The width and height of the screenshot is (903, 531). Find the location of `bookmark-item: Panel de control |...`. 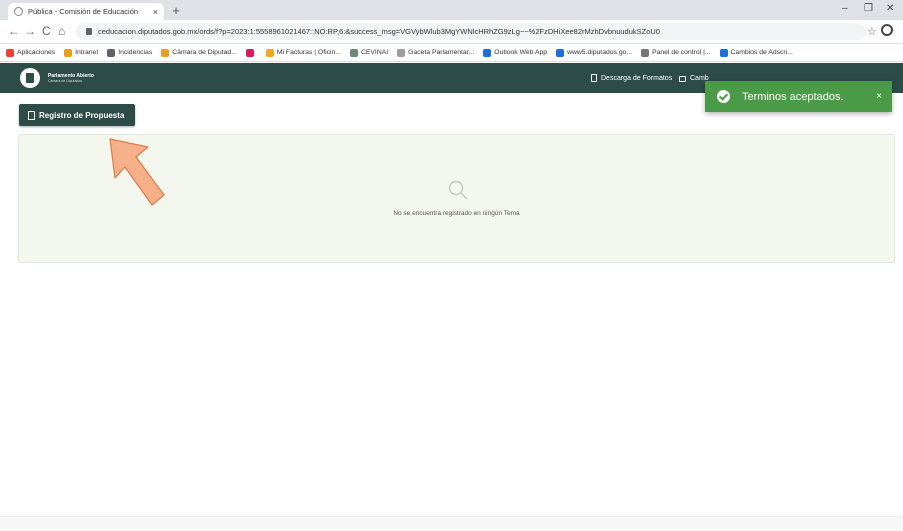

bookmark-item: Panel de control |... is located at coordinates (676, 52).